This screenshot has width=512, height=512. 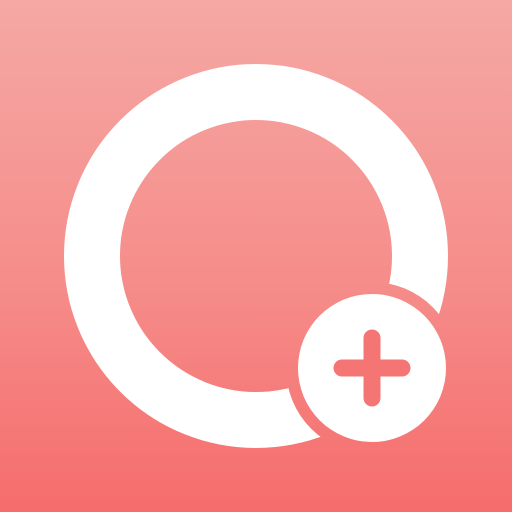 I want to click on plus-badge-icon, so click(x=372, y=368).